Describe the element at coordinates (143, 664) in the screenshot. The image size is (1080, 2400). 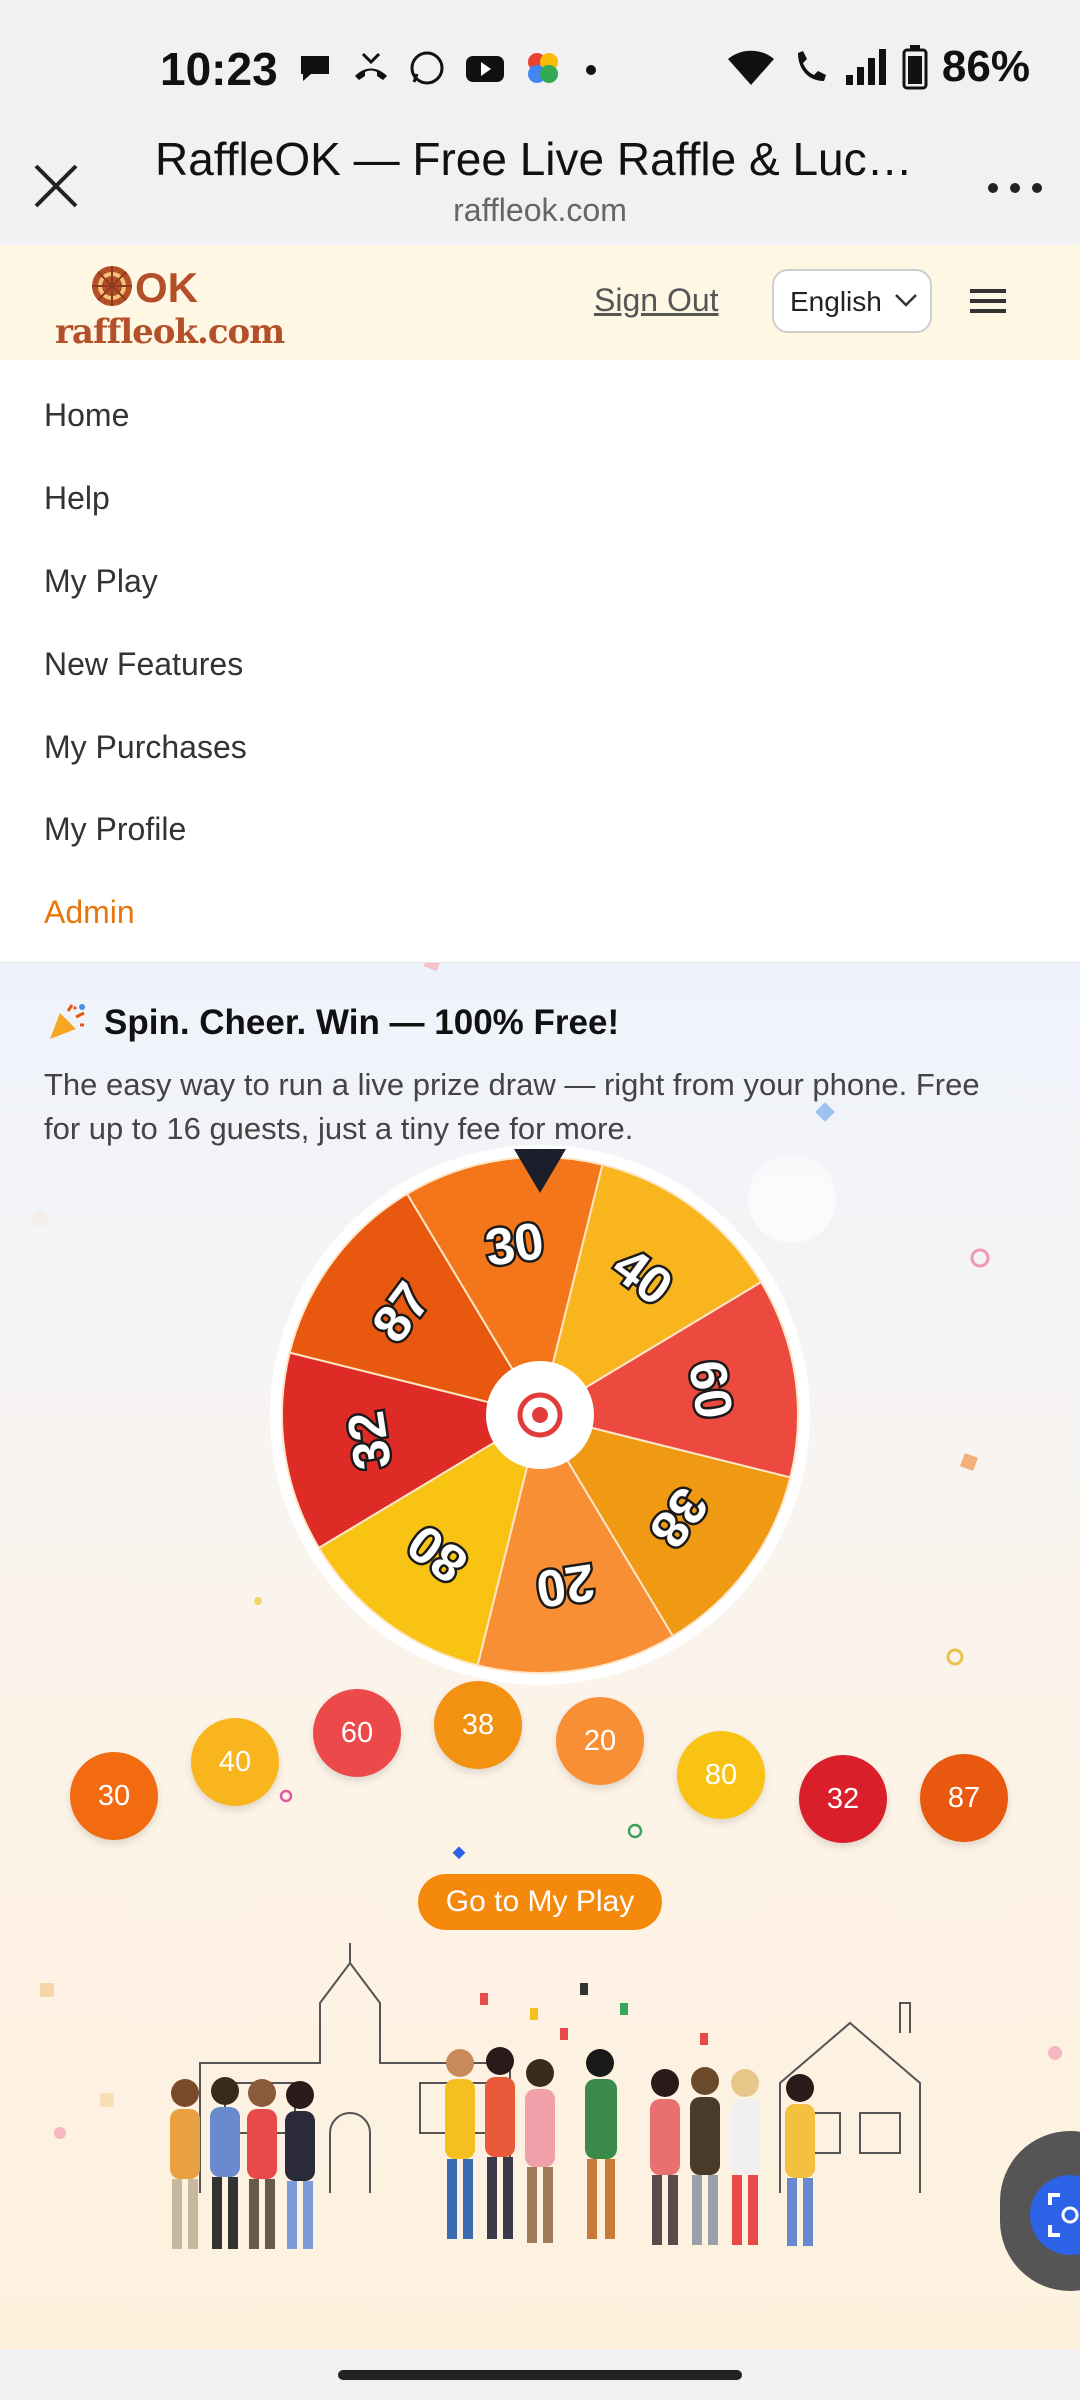
I see `menu-item-new-features: New Features` at that location.